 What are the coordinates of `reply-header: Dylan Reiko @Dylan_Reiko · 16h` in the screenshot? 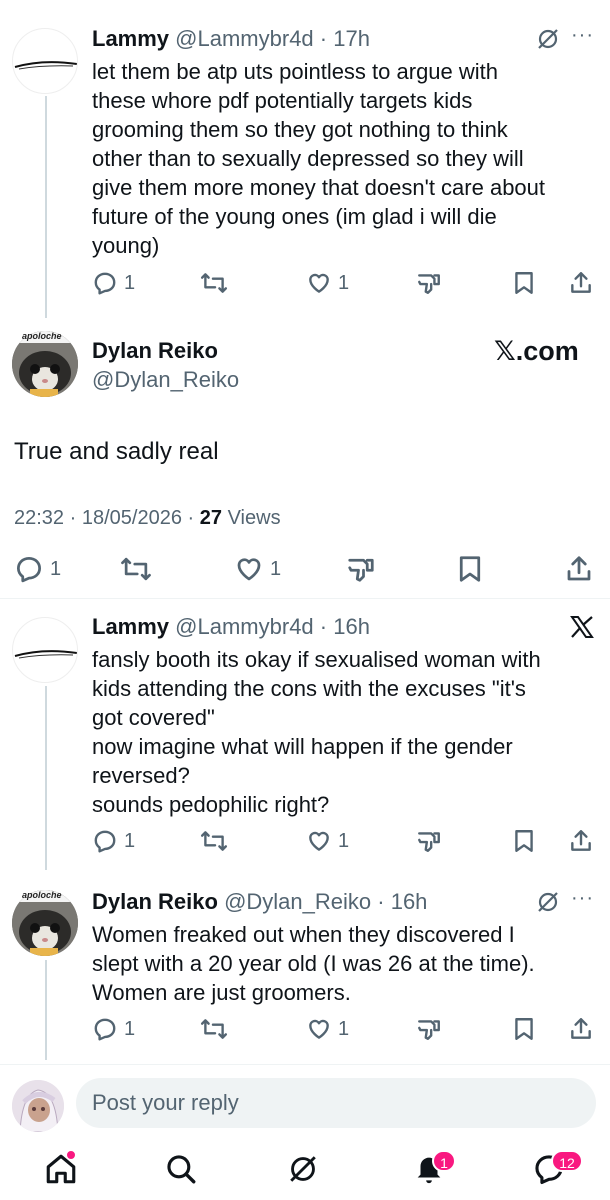 It's located at (259, 902).